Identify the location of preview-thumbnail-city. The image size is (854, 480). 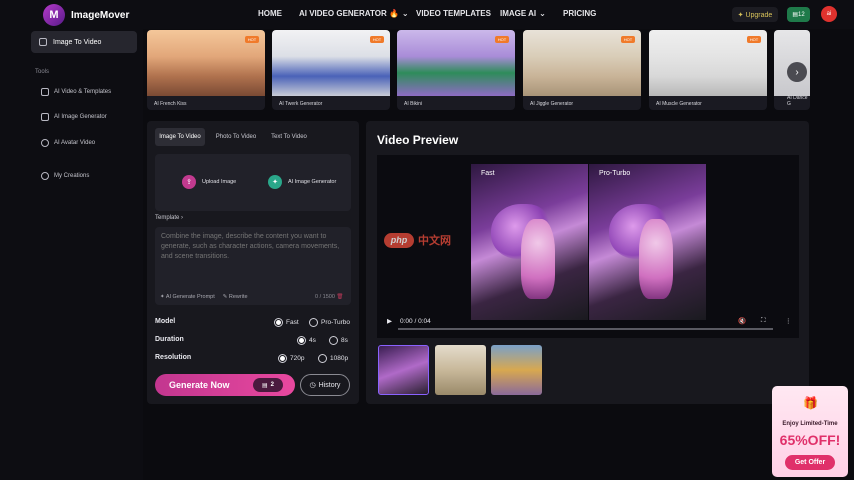
(516, 370).